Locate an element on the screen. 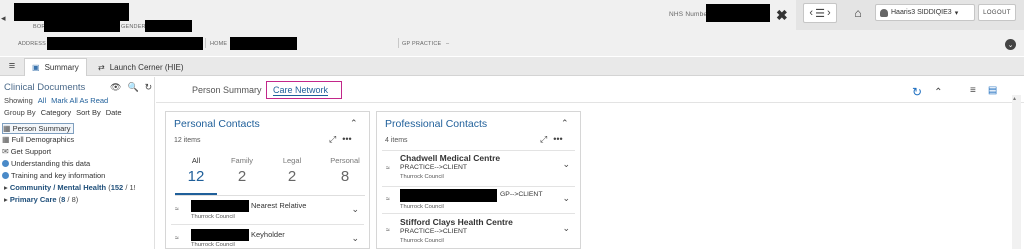 The height and width of the screenshot is (250, 1024). scroll-up-icon: ▴ is located at coordinates (1014, 98).